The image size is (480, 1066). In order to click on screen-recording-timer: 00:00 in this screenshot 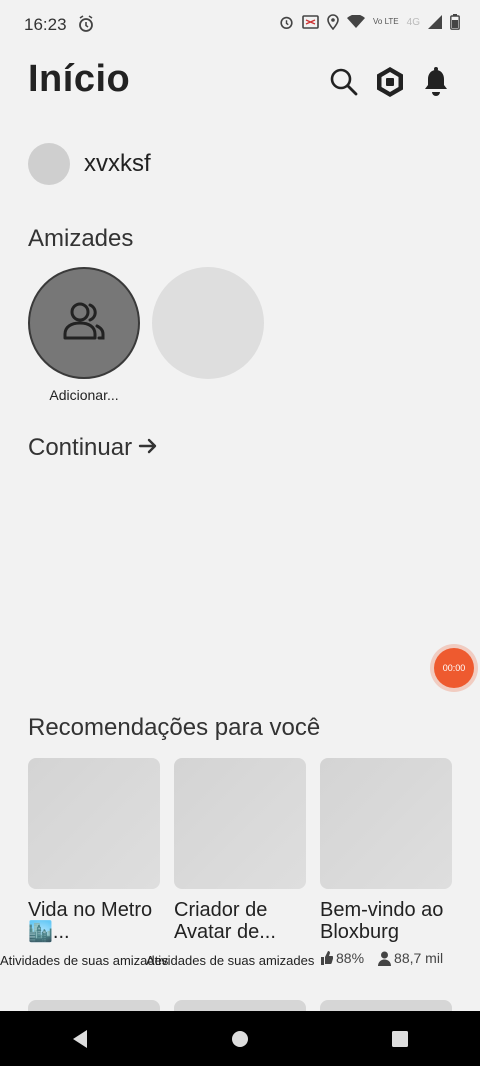, I will do `click(454, 668)`.